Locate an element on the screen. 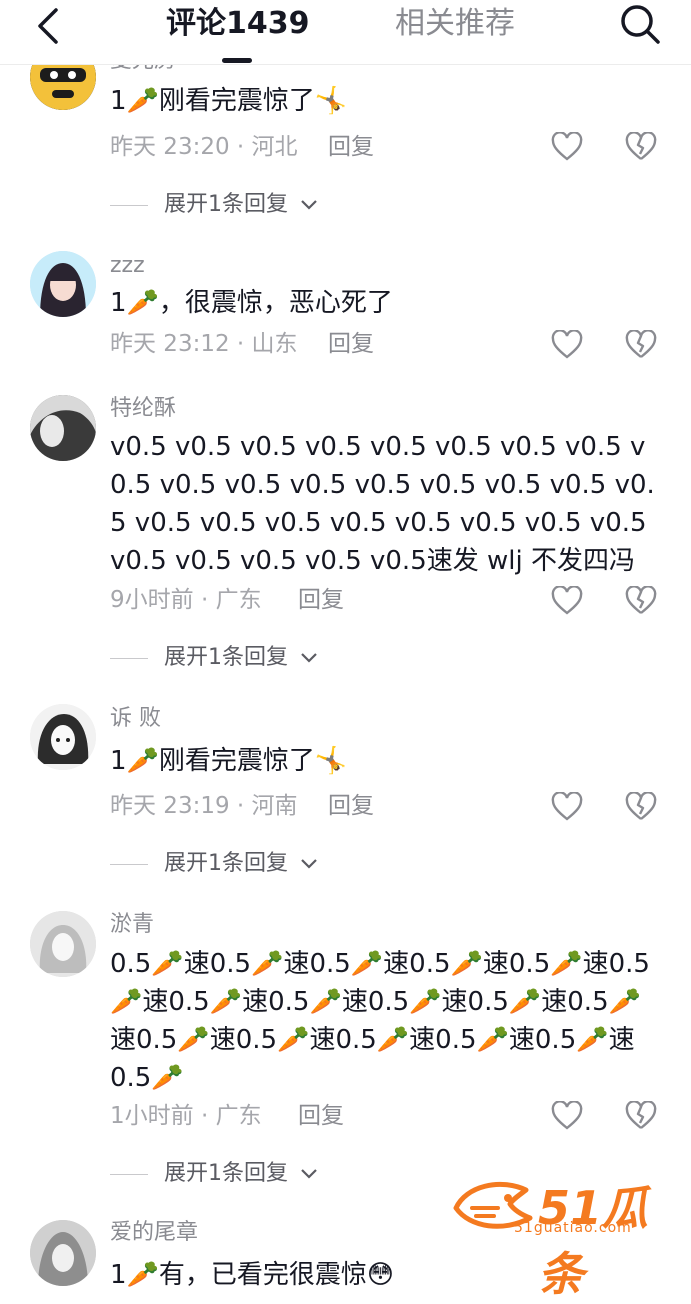  search-icon is located at coordinates (640, 24).